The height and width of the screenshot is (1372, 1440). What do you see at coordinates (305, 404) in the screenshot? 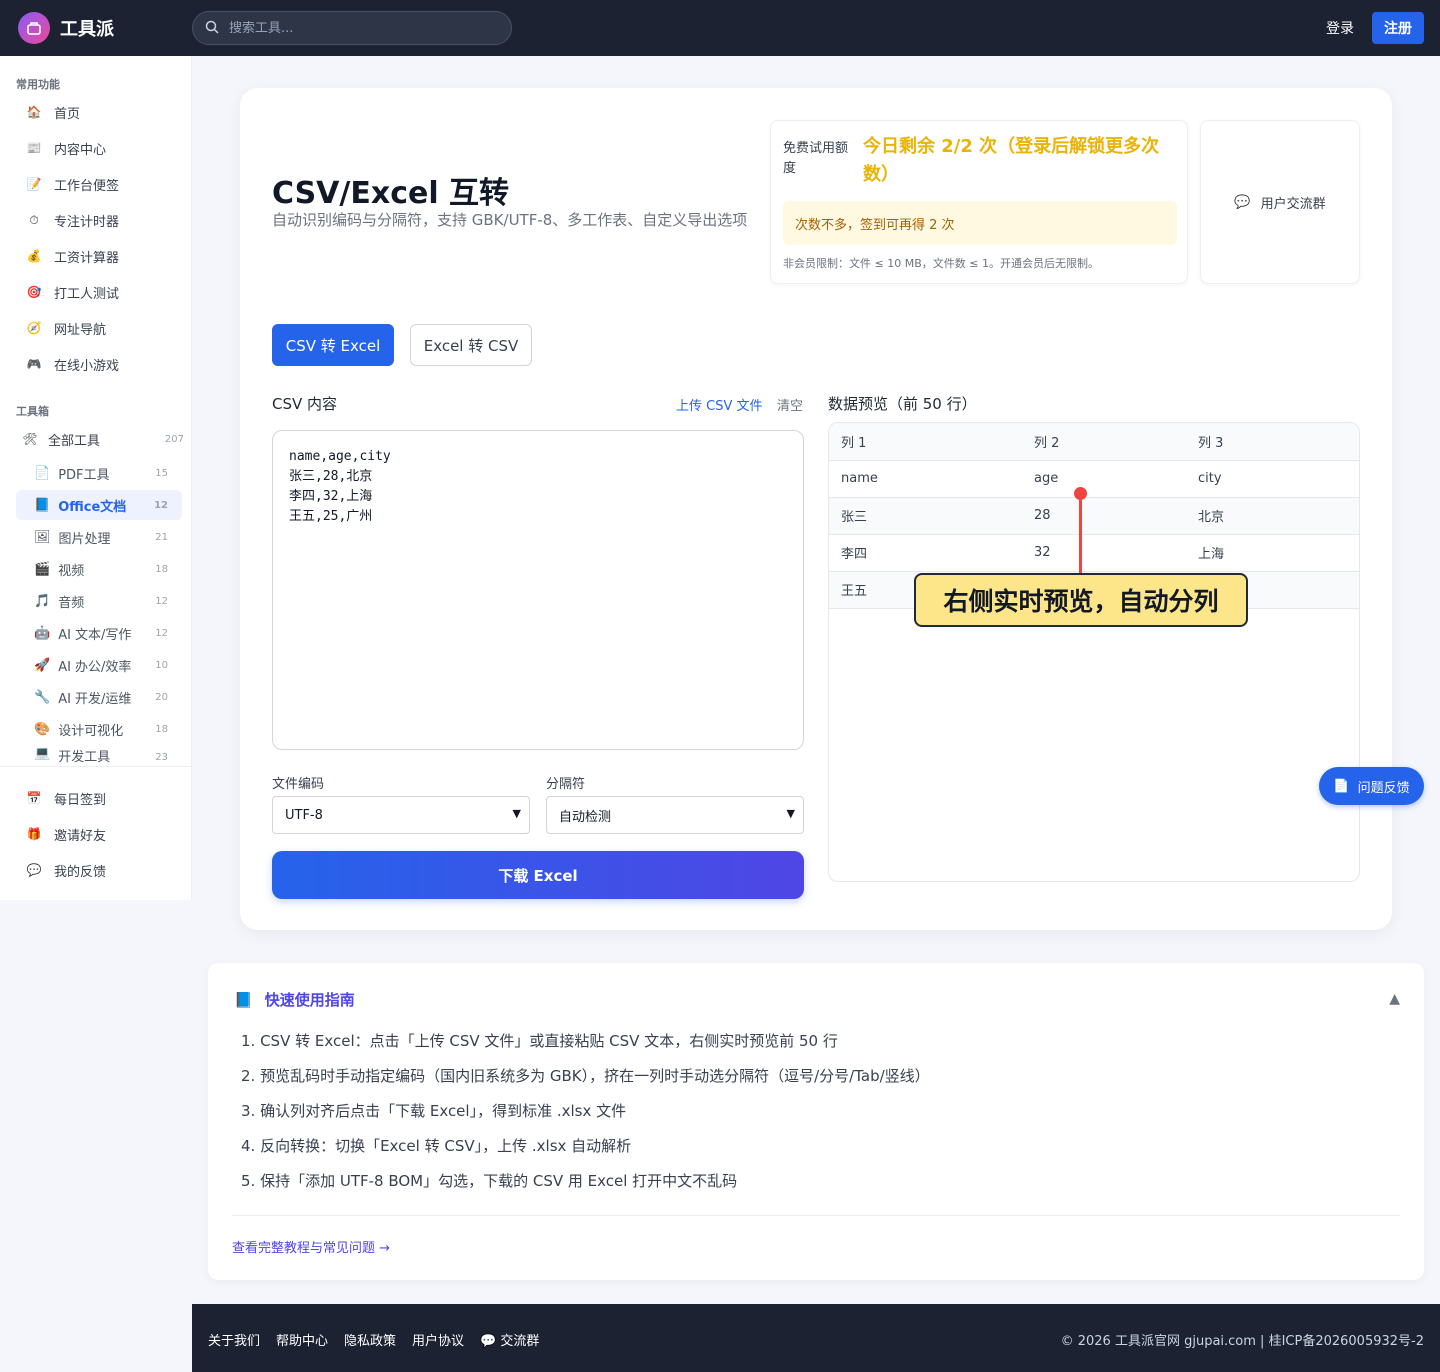
I see `csv-content-label: CSV 内容` at bounding box center [305, 404].